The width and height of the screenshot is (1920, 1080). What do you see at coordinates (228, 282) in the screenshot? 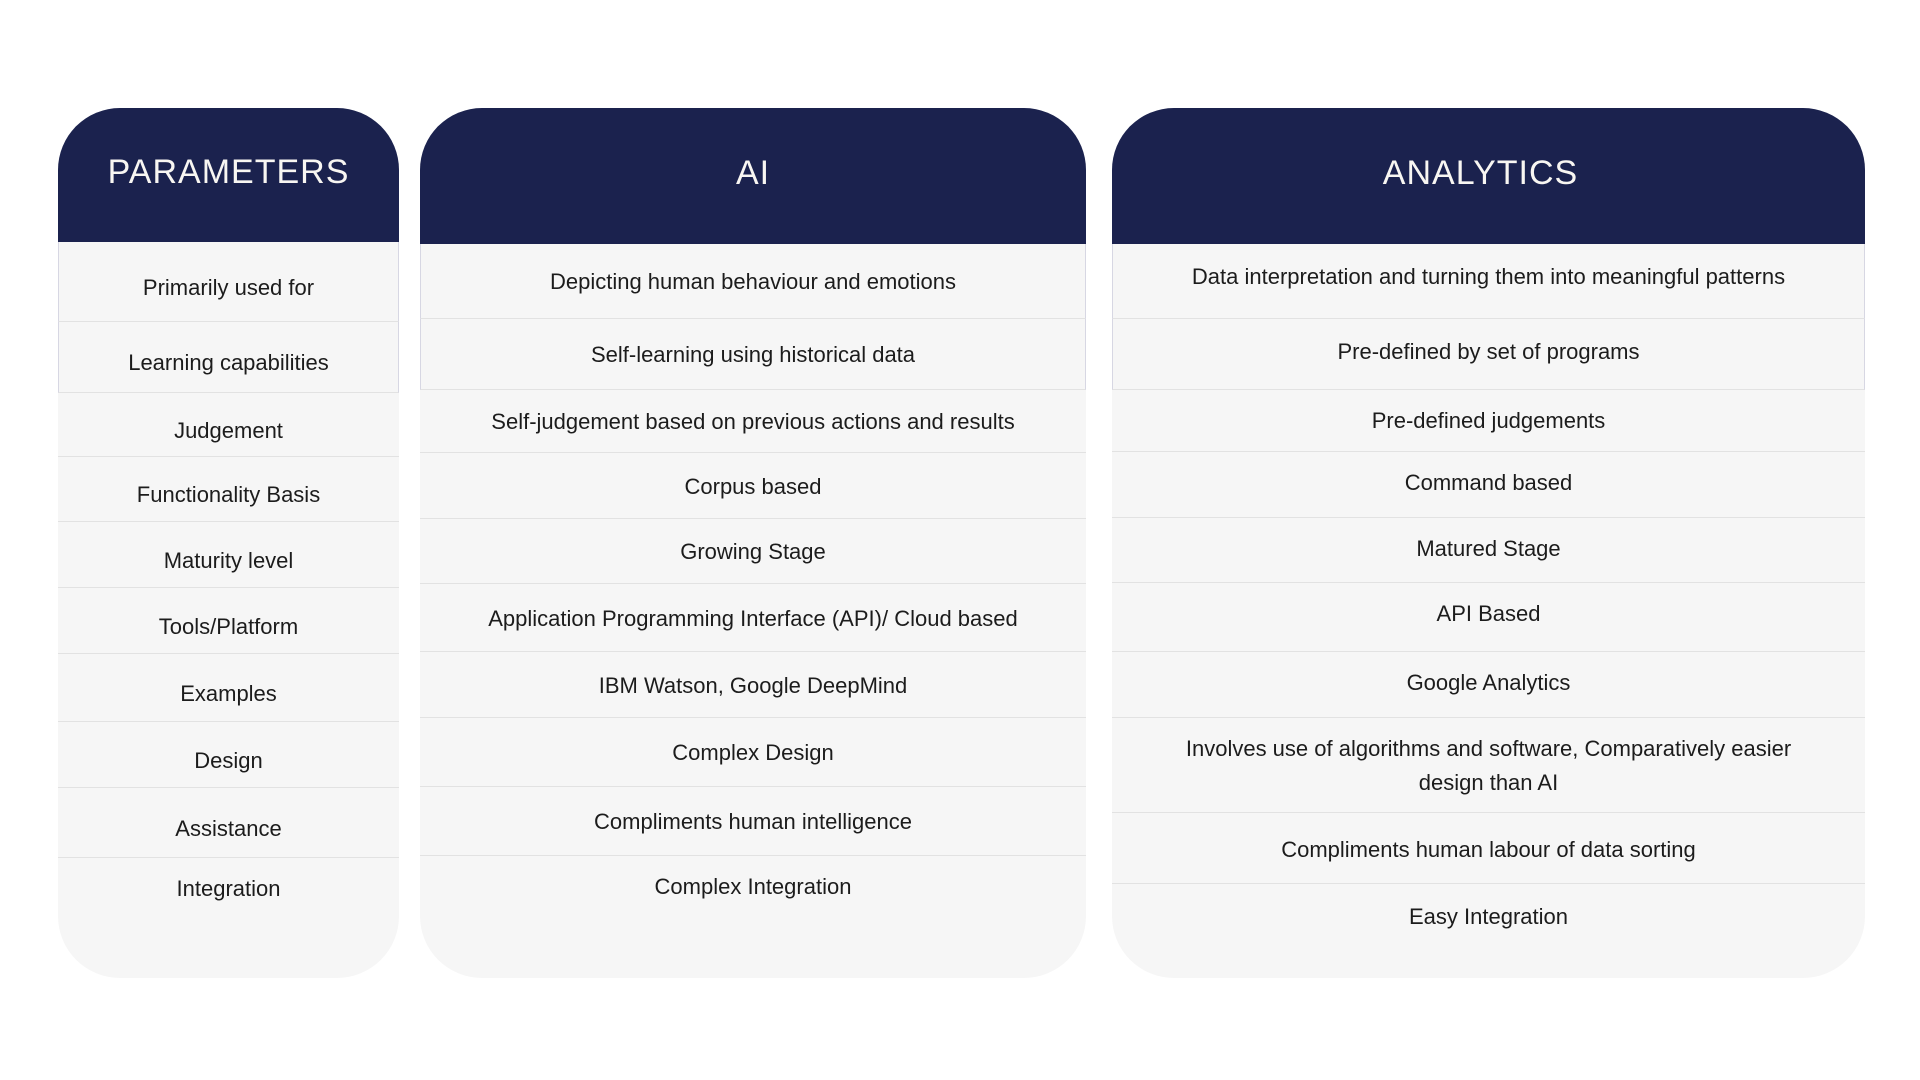
I see `parameter-row-primarily-used-for: Primarily used for` at bounding box center [228, 282].